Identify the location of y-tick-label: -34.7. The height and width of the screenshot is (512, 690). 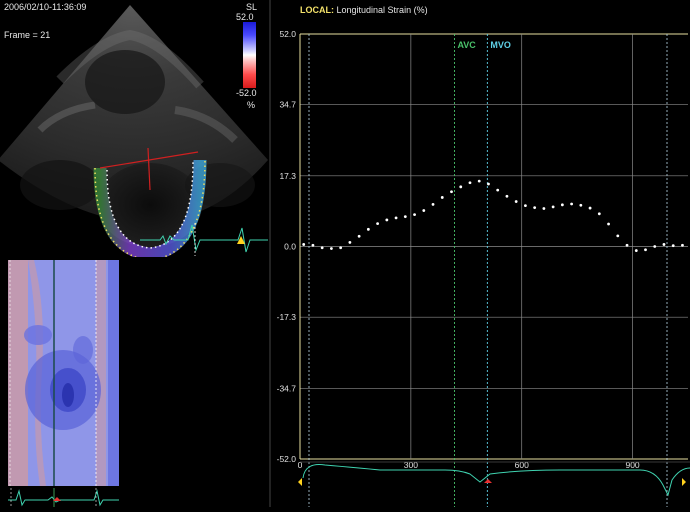
(287, 388).